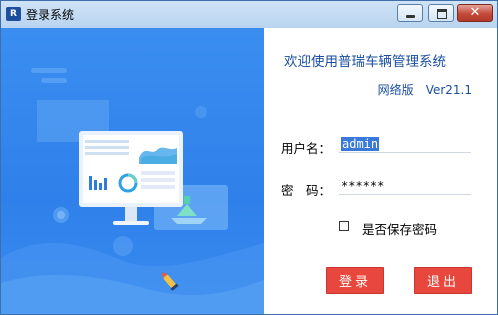  I want to click on username-input: admin, so click(405, 144).